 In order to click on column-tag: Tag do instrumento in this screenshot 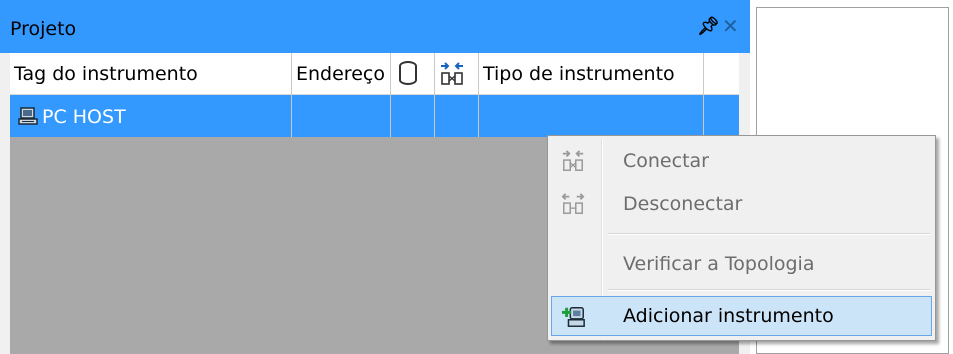, I will do `click(151, 74)`.